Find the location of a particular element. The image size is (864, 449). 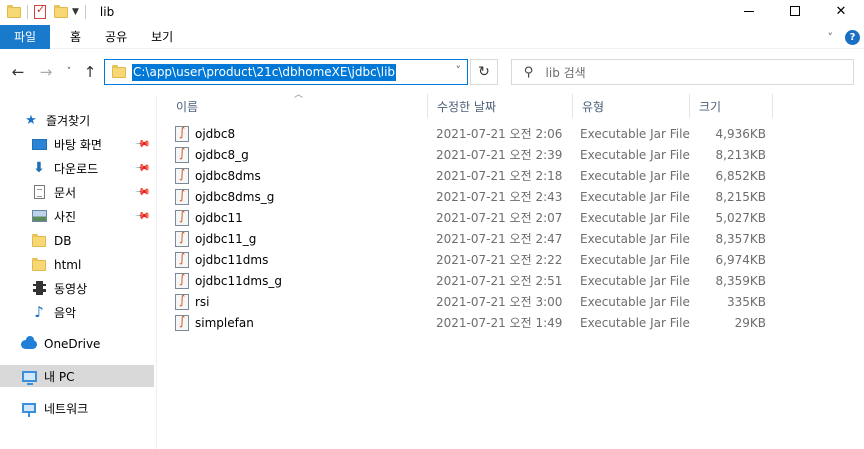

customize-toolbar-dropdown-icon: ▼ is located at coordinates (75, 12).